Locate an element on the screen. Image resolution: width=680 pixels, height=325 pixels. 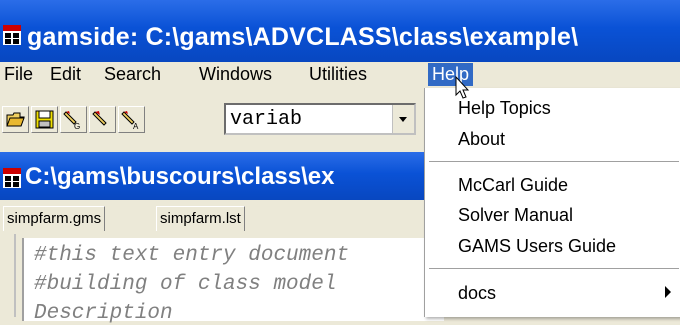
menu-gams-users-guide: GAMS Users Guide is located at coordinates (537, 246).